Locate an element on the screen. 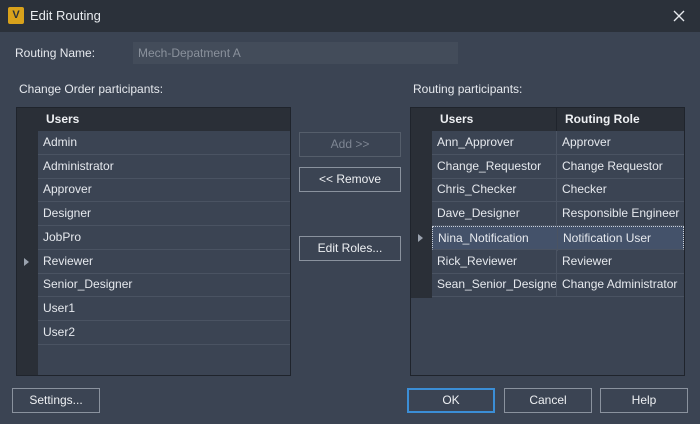 Image resolution: width=700 pixels, height=424 pixels. user-cell: Rick_Reviewer is located at coordinates (494, 261).